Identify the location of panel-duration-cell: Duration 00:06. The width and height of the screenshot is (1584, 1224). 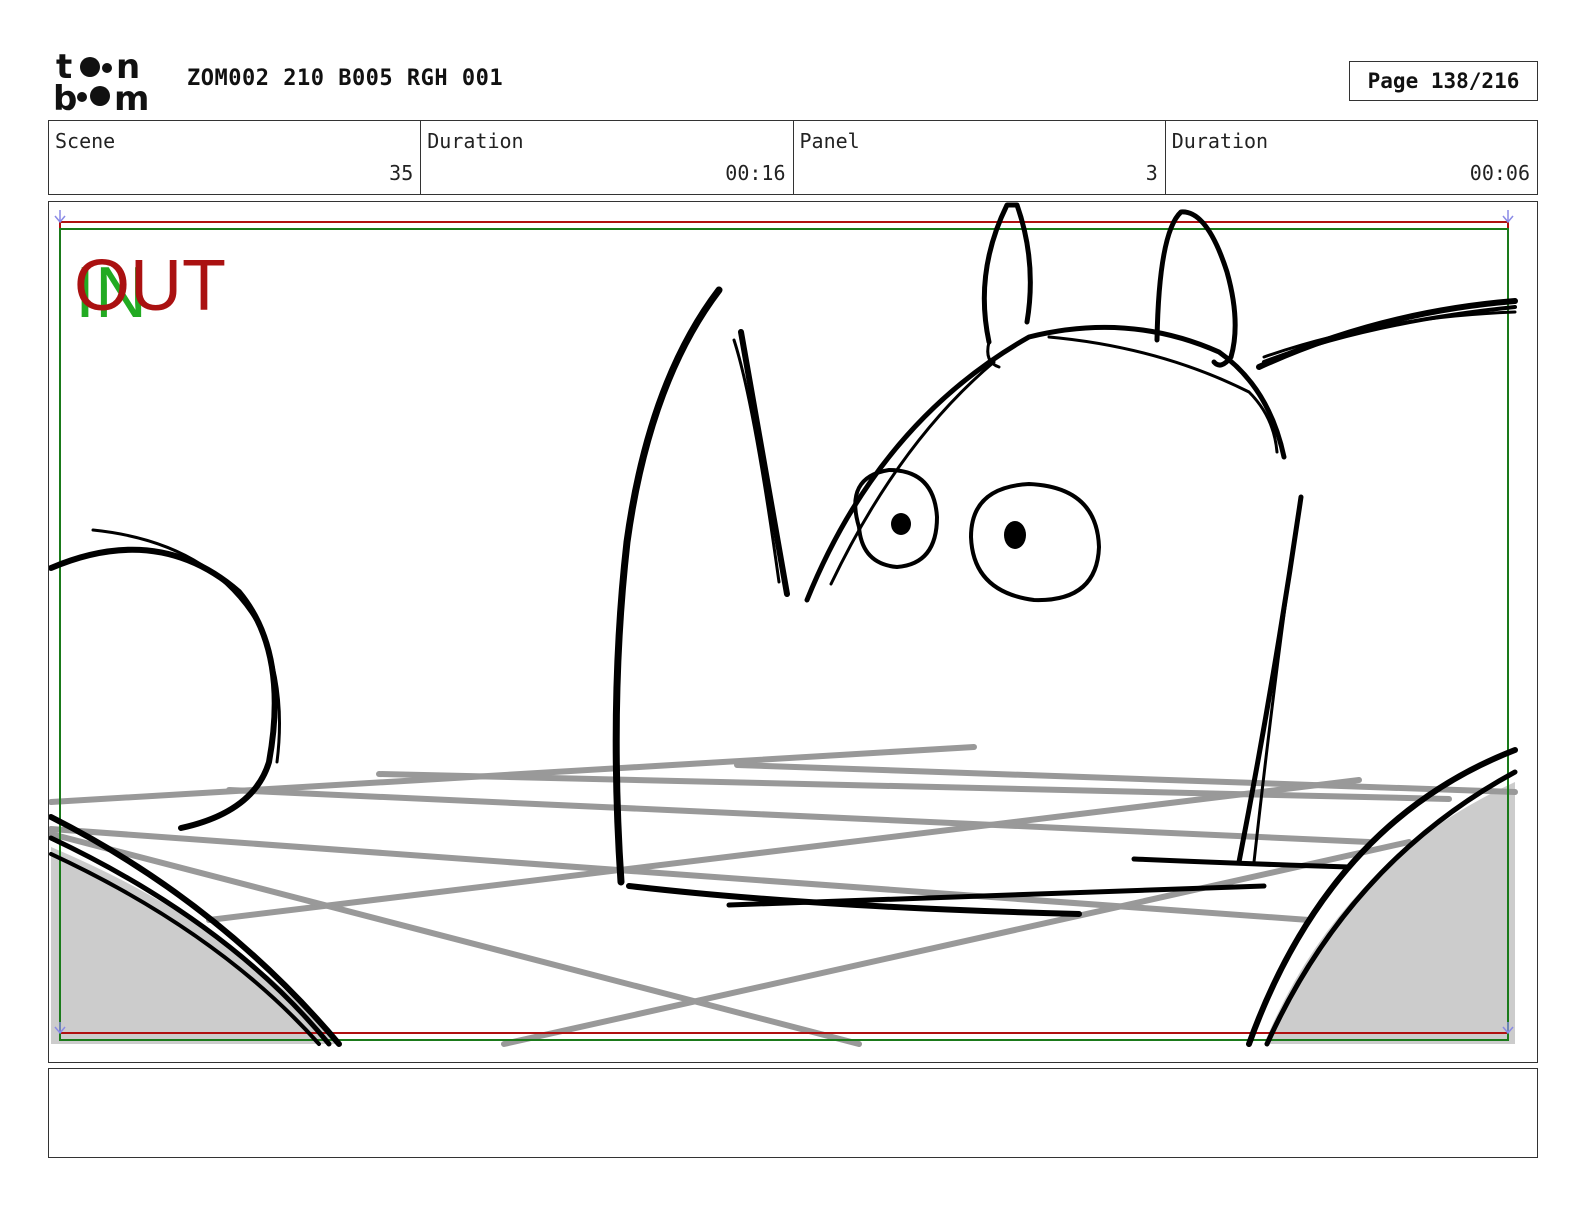
(1351, 157).